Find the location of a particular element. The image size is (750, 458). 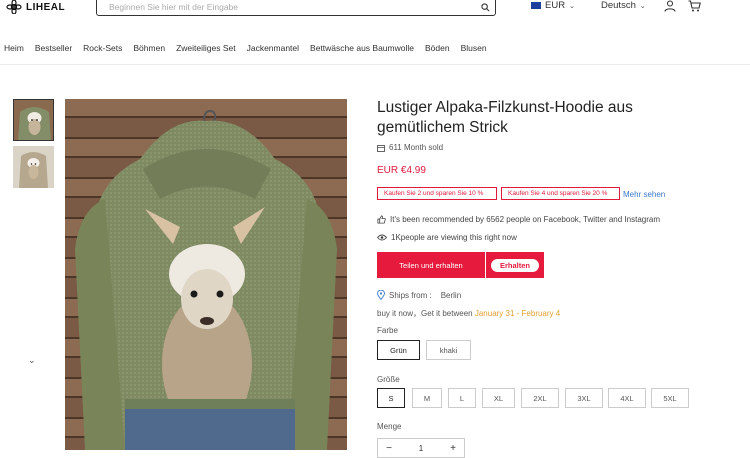

shipping-info: Ships from : Berlin is located at coordinates (419, 295).